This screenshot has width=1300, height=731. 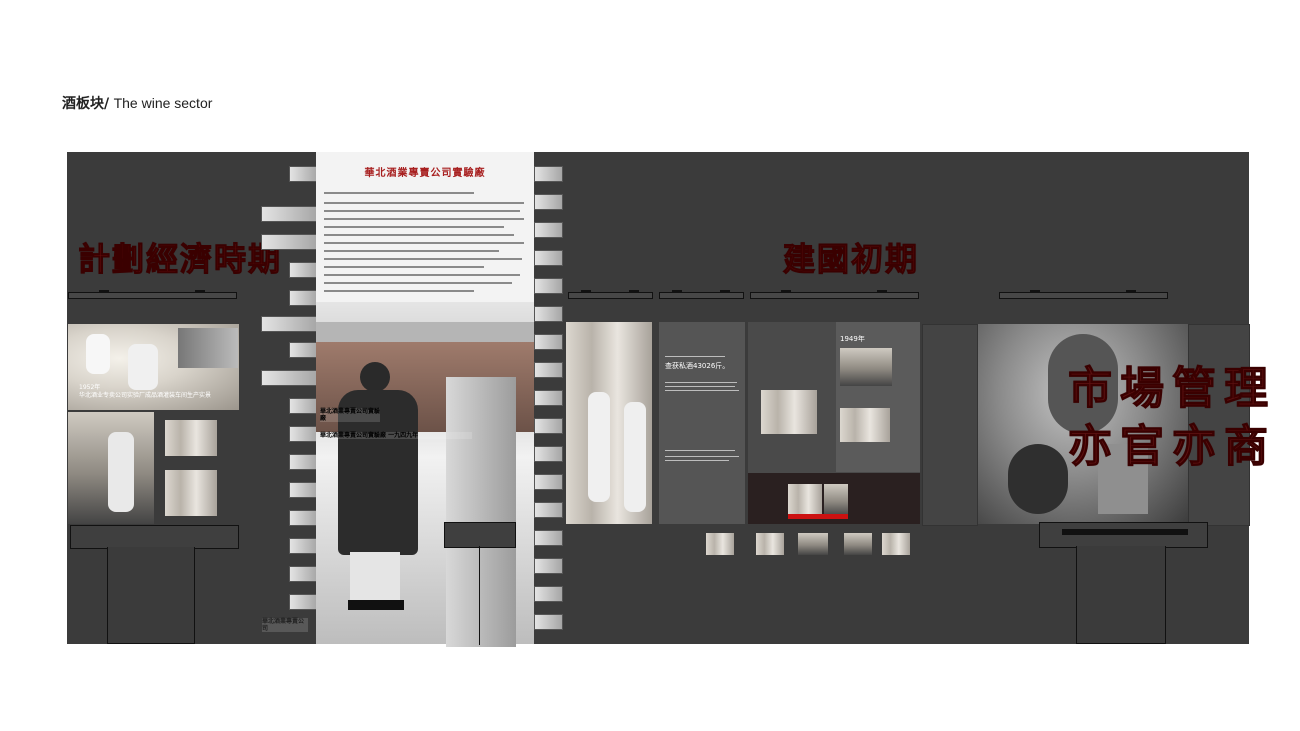 I want to click on right-text-panel, so click(x=702, y=423).